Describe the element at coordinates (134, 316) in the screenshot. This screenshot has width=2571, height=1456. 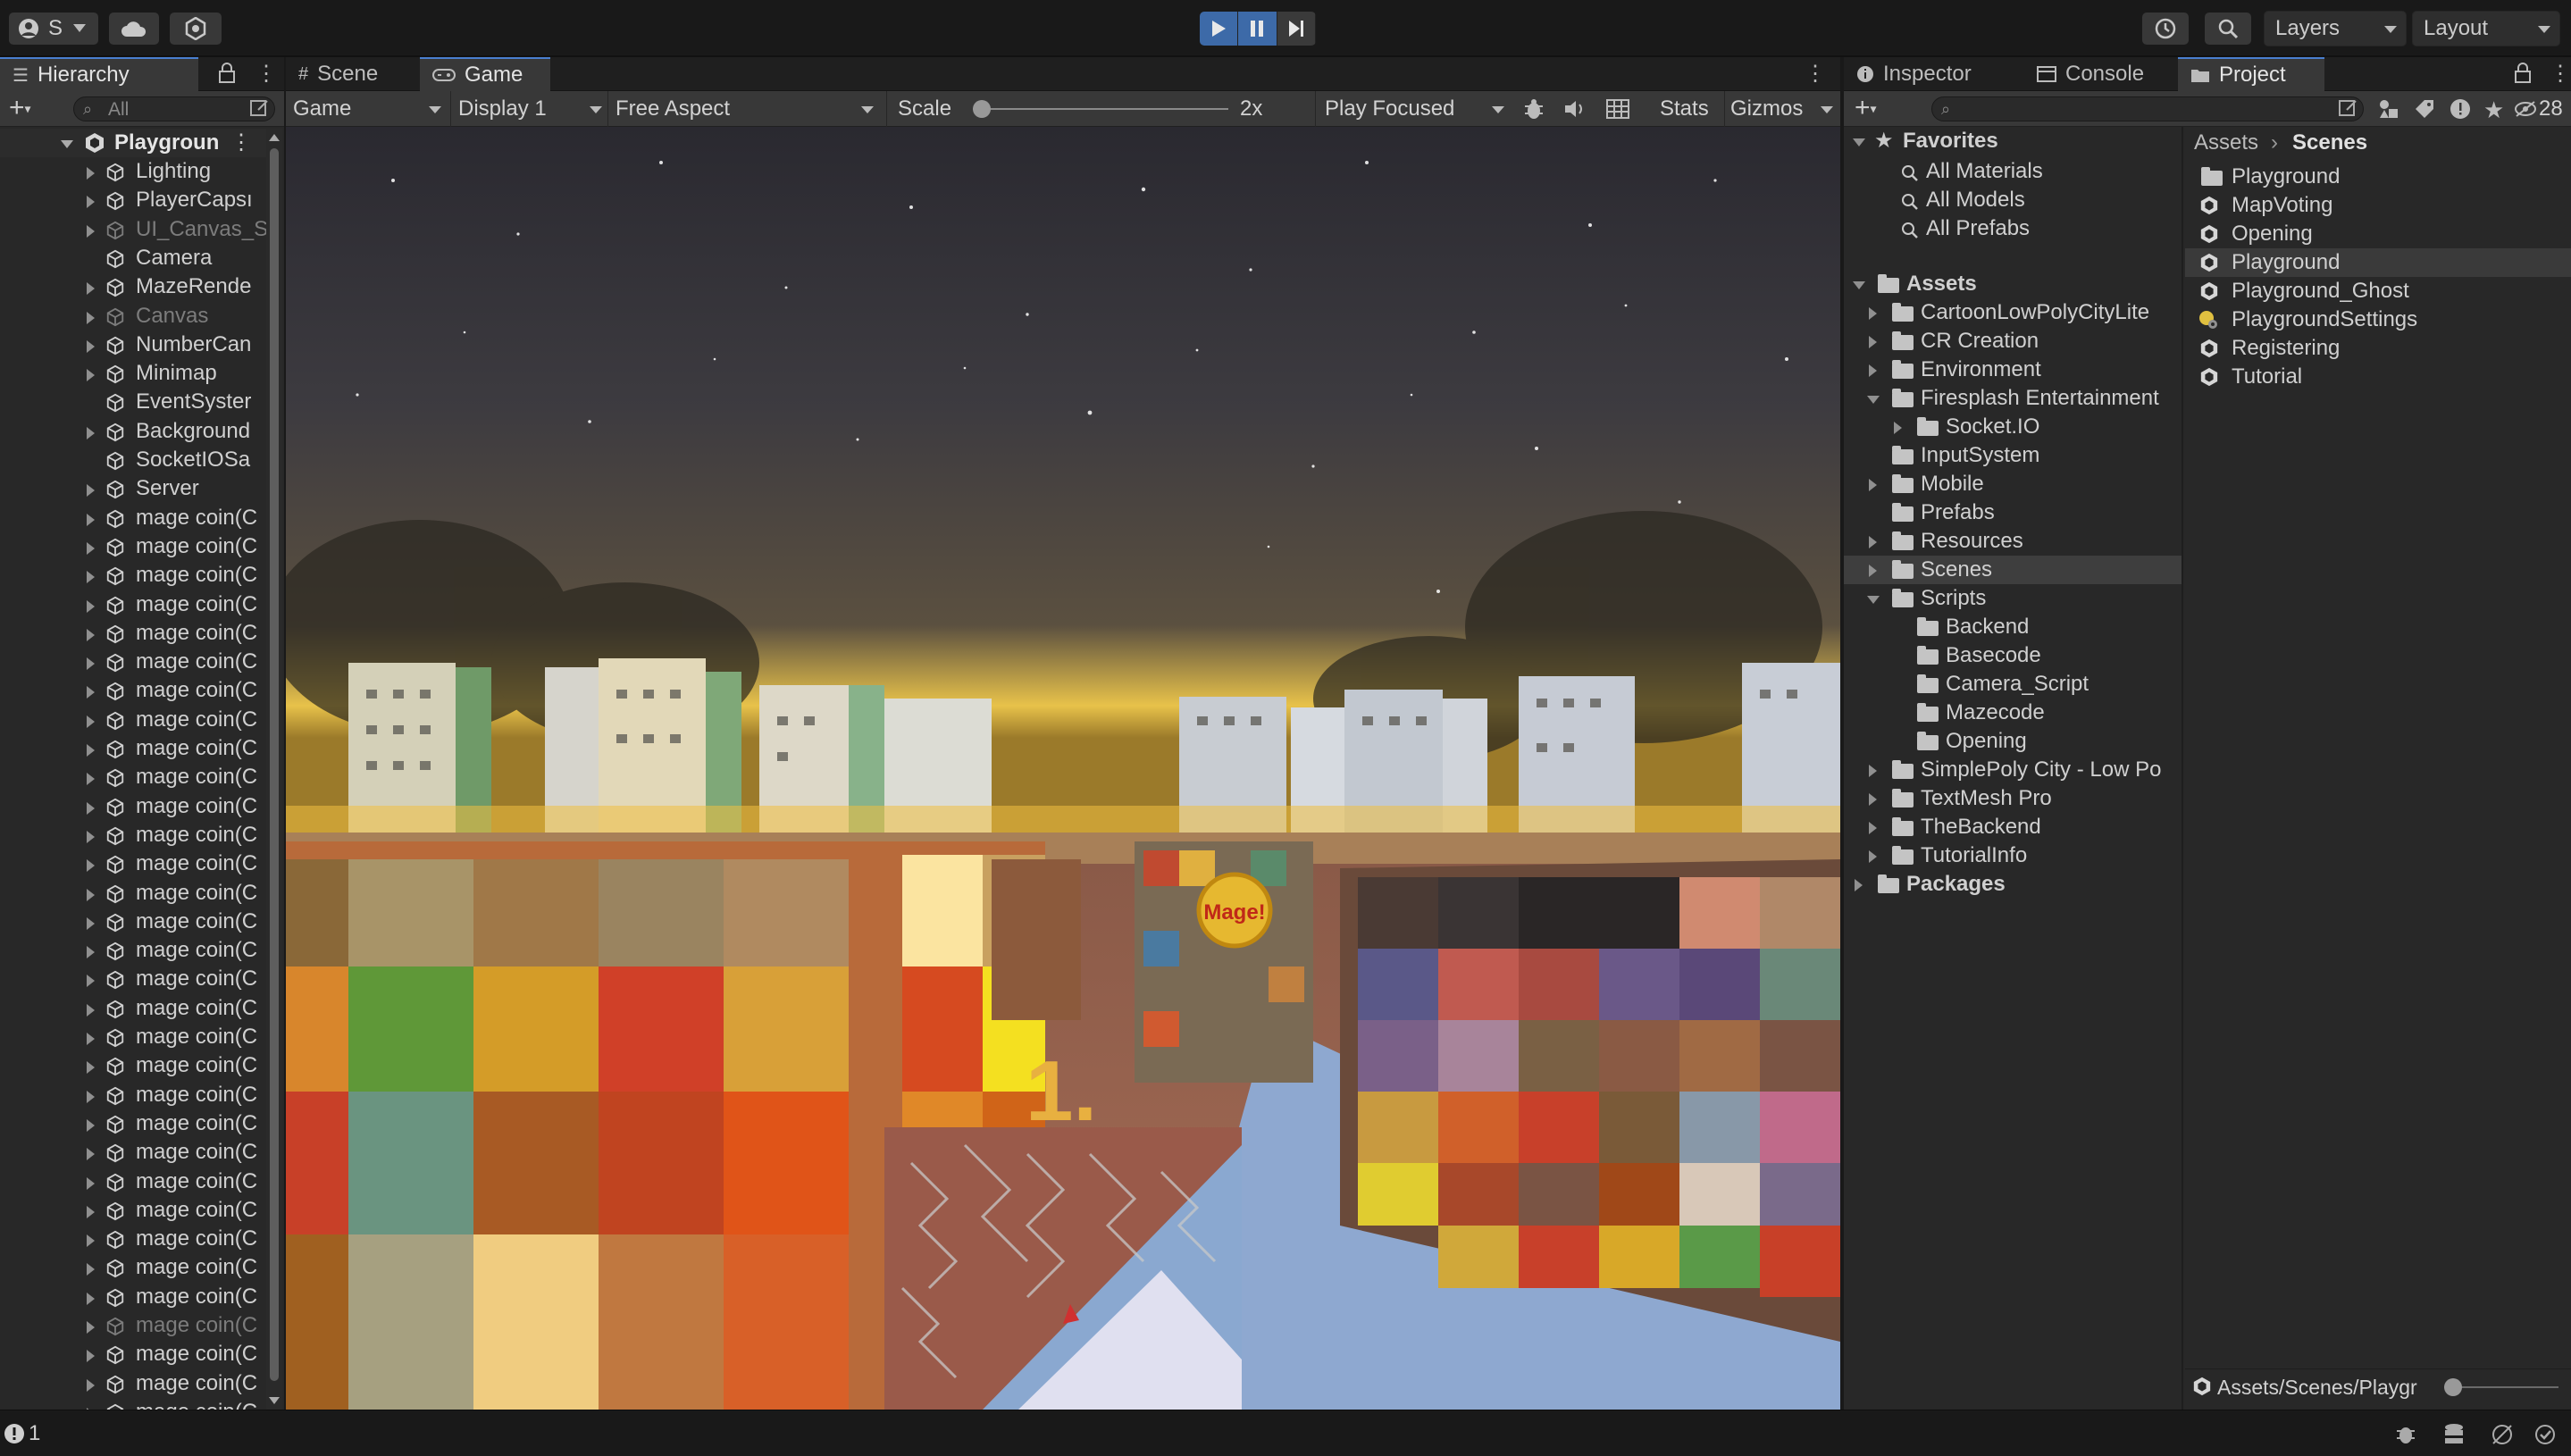
I see `hierarchy-item: Canvas` at that location.